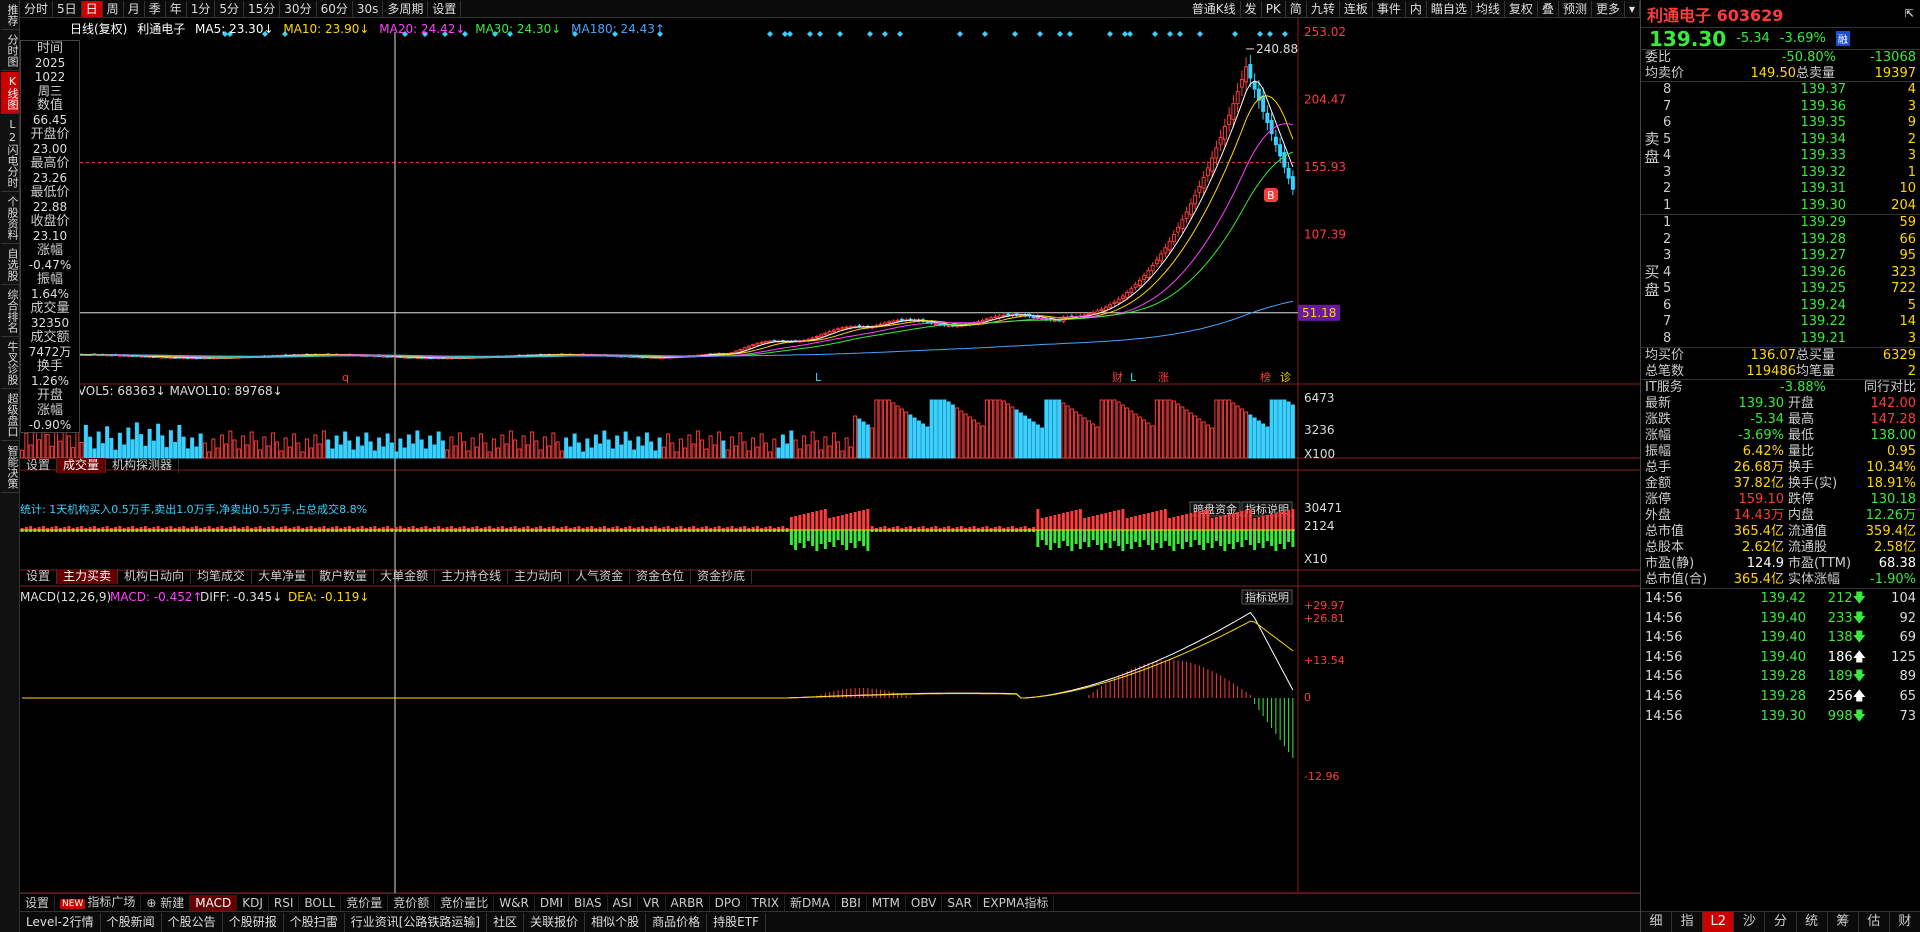 Image resolution: width=1920 pixels, height=932 pixels. Describe the element at coordinates (10, 153) in the screenshot. I see `left-nav-item-3: L2闪电分时` at that location.